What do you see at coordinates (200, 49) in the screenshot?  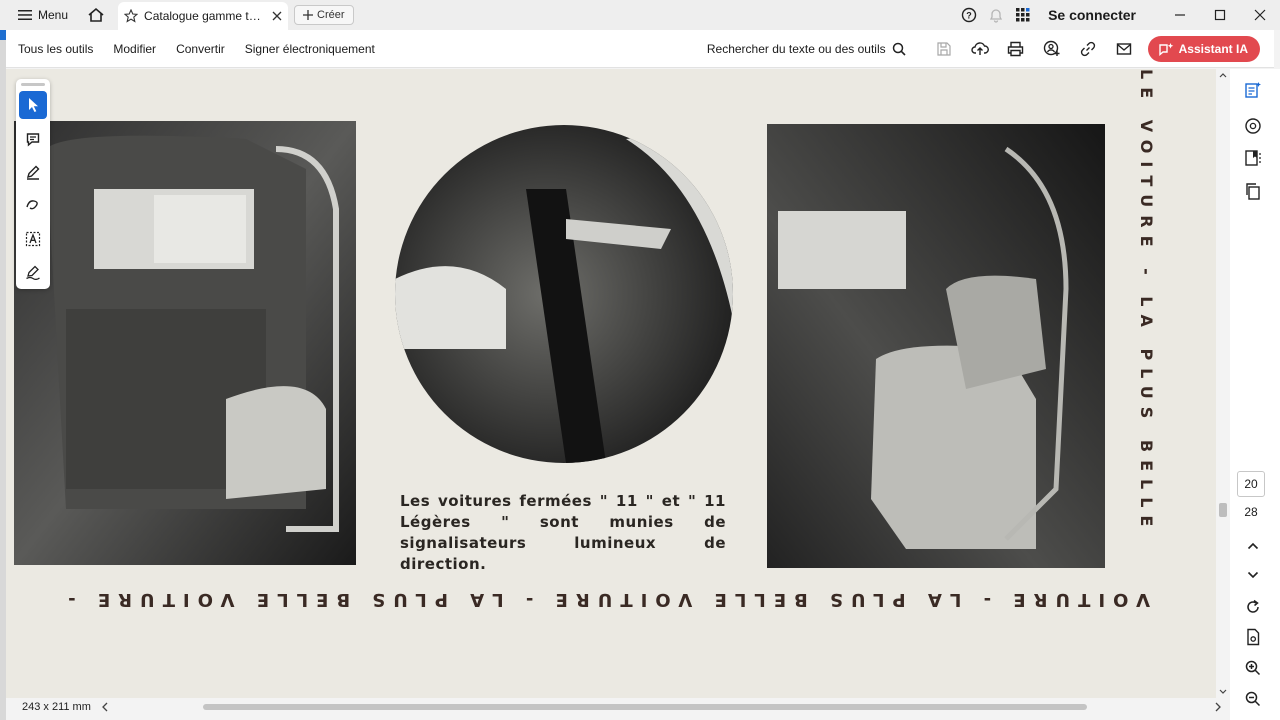 I see `menu-convert: Convertir` at bounding box center [200, 49].